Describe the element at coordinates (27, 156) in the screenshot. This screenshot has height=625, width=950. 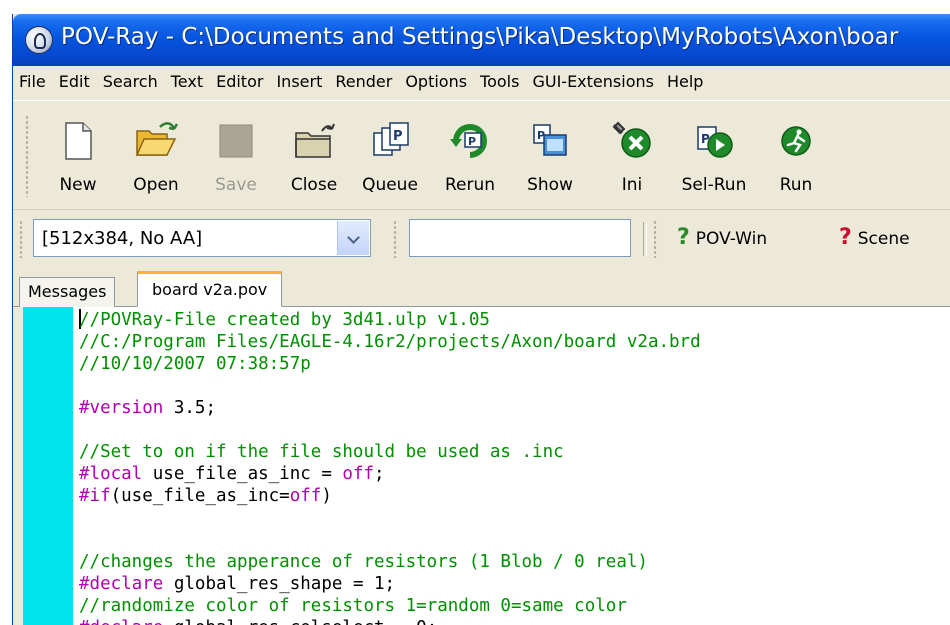
I see `toolbar-grip` at that location.